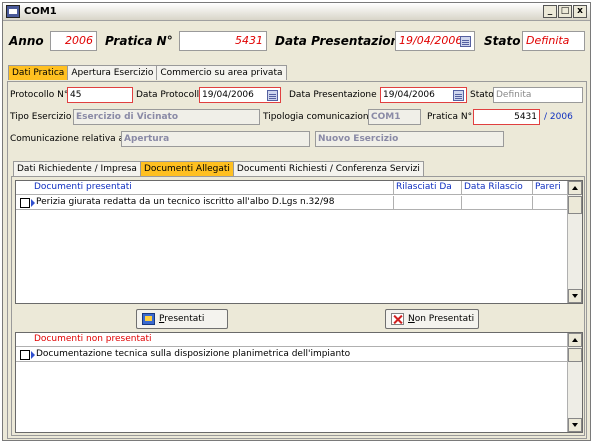 The width and height of the screenshot is (593, 443). What do you see at coordinates (139, 41) in the screenshot?
I see `pratica-label: Pratica N°` at bounding box center [139, 41].